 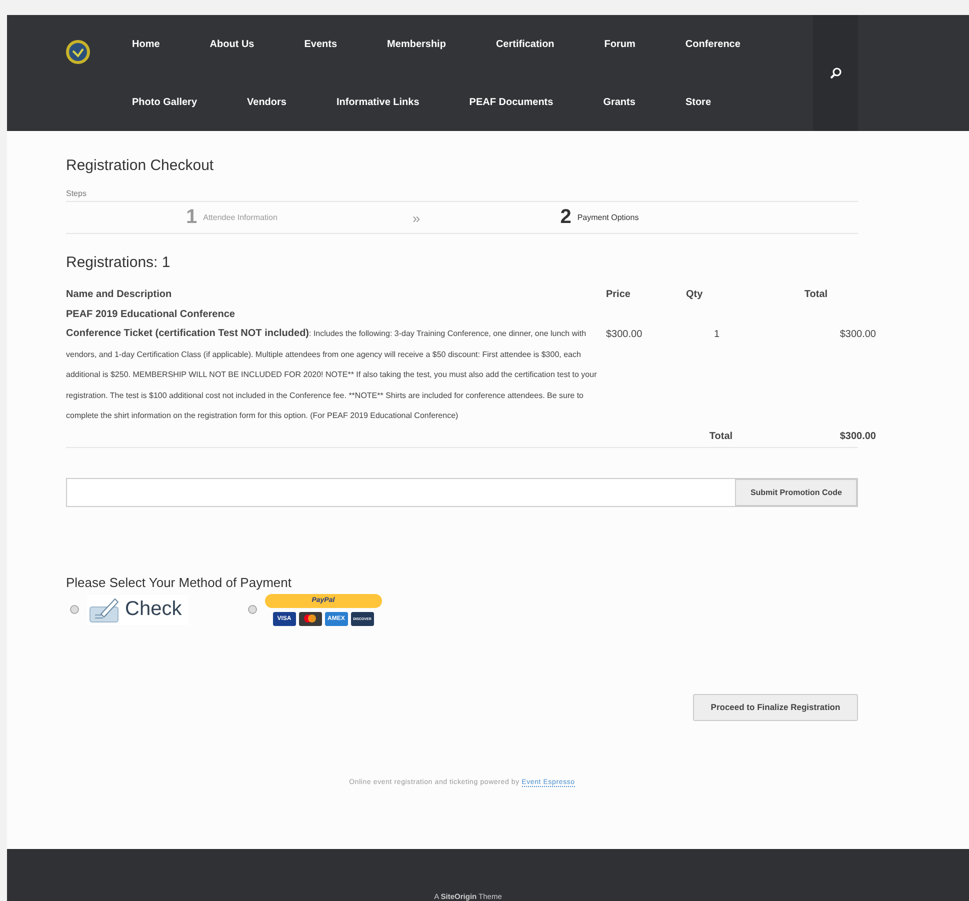 What do you see at coordinates (525, 44) in the screenshot?
I see `nav-link: Certification` at bounding box center [525, 44].